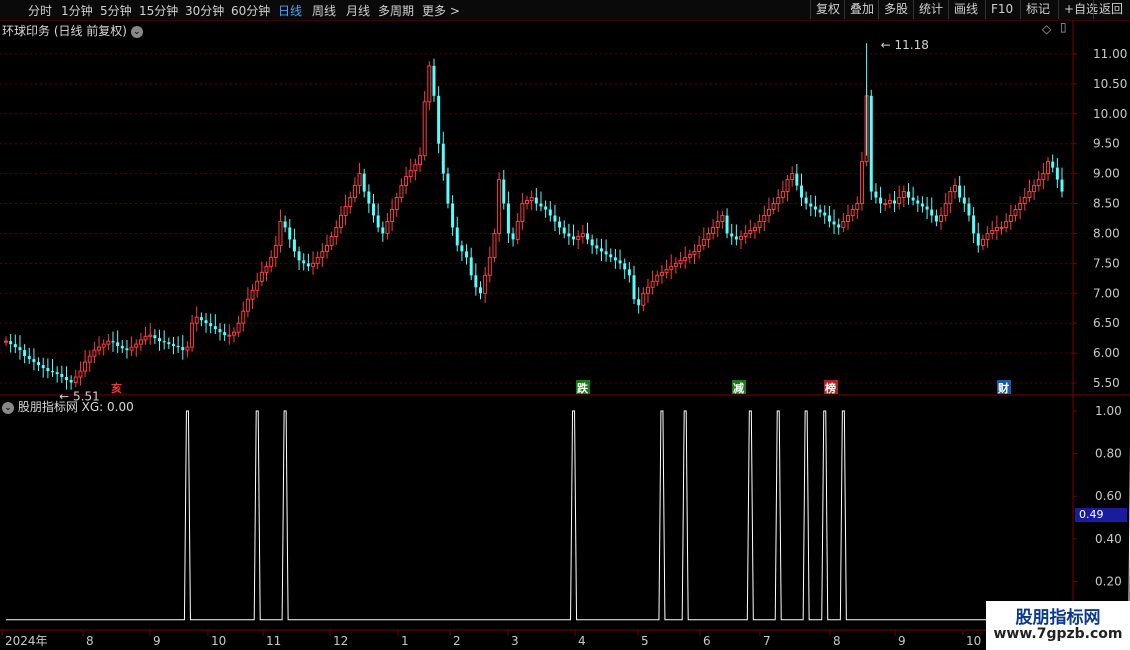 Image resolution: width=1130 pixels, height=650 pixels. Describe the element at coordinates (827, 9) in the screenshot. I see `toolbar-button-0: 复权` at that location.